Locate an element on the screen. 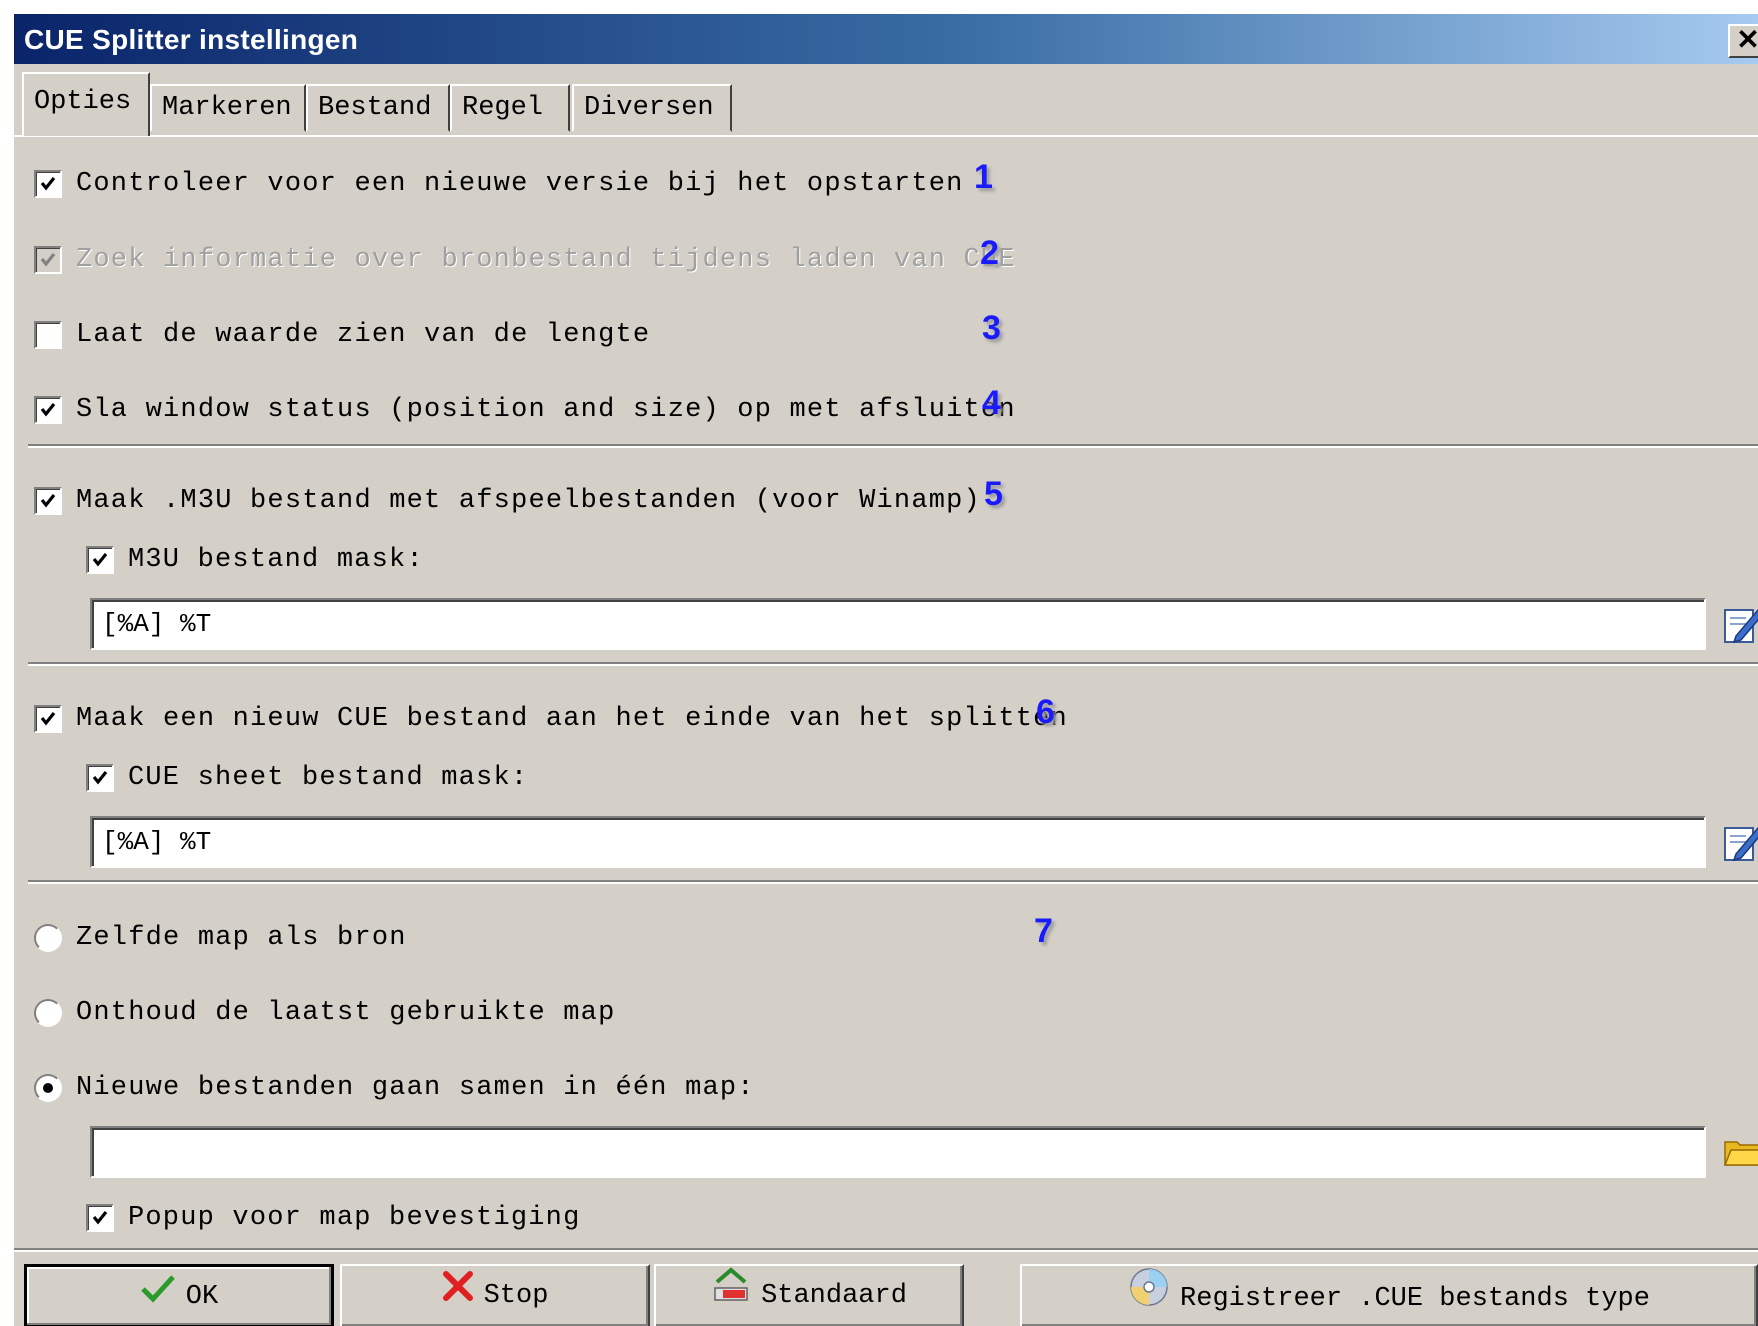  tab-opties: Opties is located at coordinates (86, 104).